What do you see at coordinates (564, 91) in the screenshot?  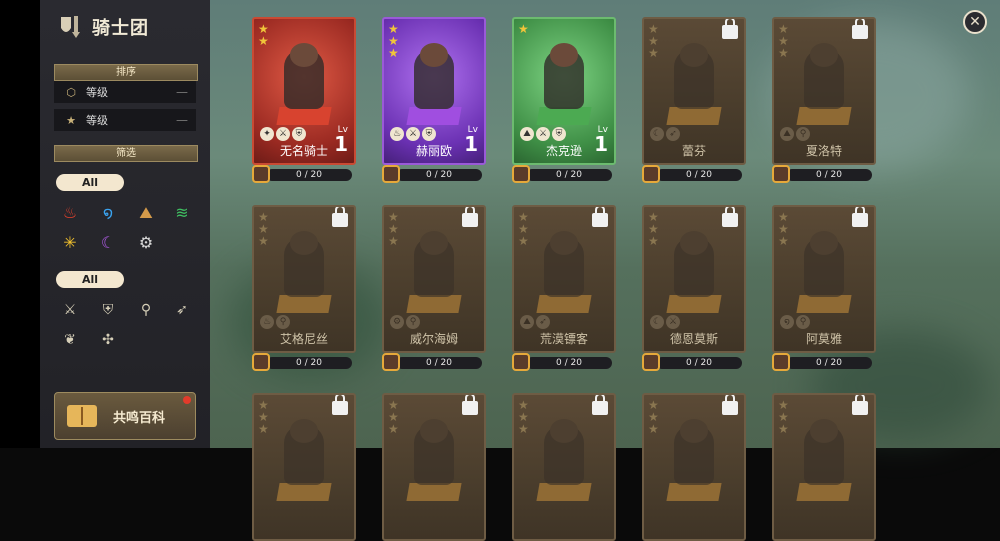 I see `hero-card: ★ ⛰ ⚔ ⛨ Lv 1 杰克逊` at bounding box center [564, 91].